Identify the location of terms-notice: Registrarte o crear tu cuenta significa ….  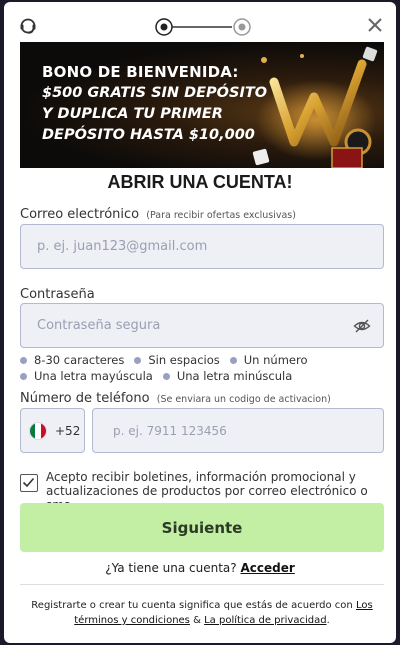
(202, 613).